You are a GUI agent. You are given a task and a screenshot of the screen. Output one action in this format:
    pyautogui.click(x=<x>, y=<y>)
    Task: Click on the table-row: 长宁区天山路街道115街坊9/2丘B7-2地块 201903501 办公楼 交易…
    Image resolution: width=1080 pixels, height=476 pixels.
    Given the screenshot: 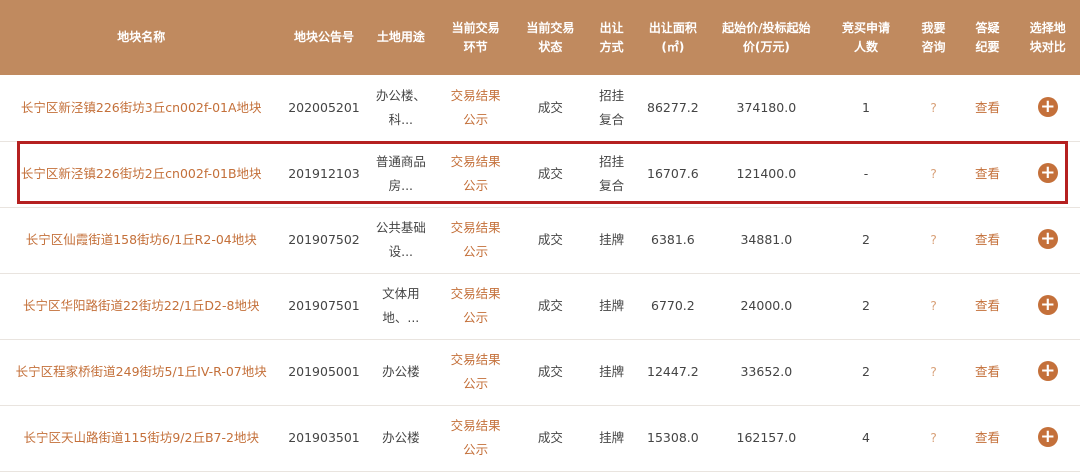 What is the action you would take?
    pyautogui.click(x=540, y=438)
    